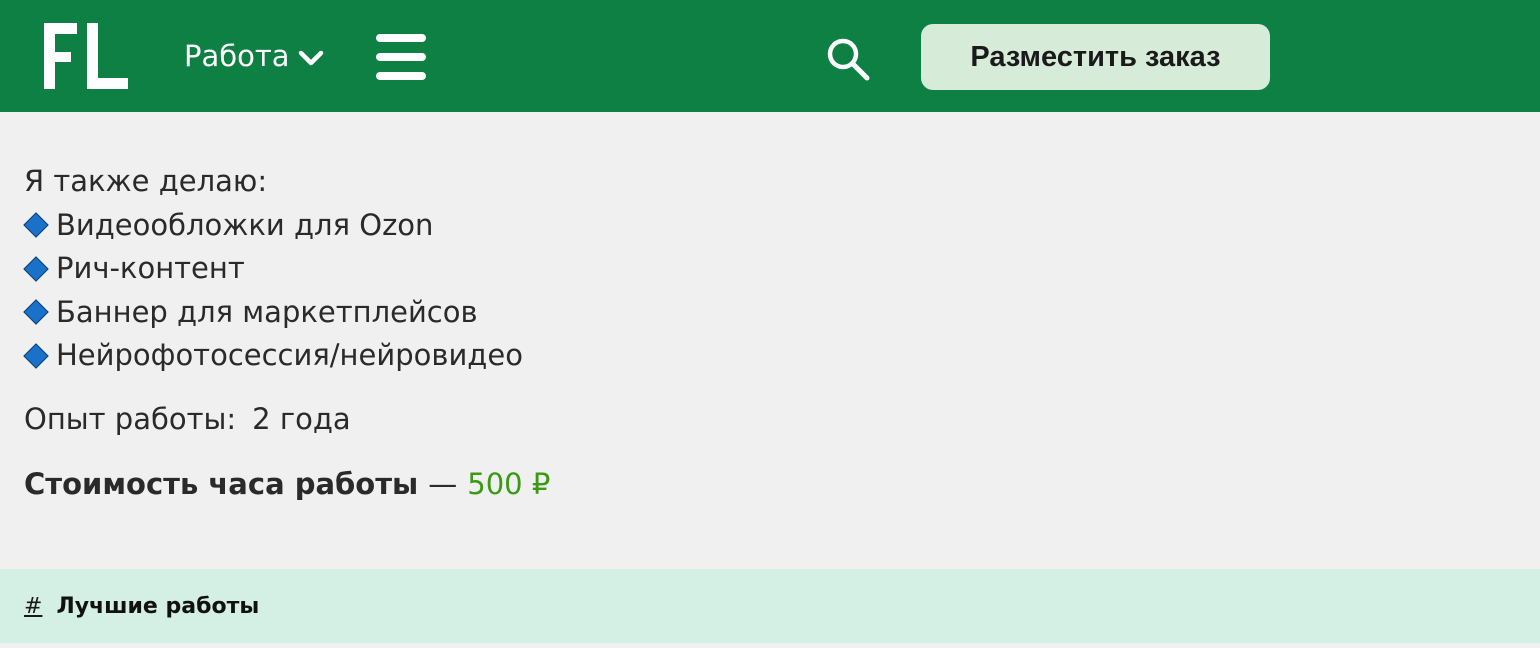  What do you see at coordinates (848, 59) in the screenshot?
I see `search-icon` at bounding box center [848, 59].